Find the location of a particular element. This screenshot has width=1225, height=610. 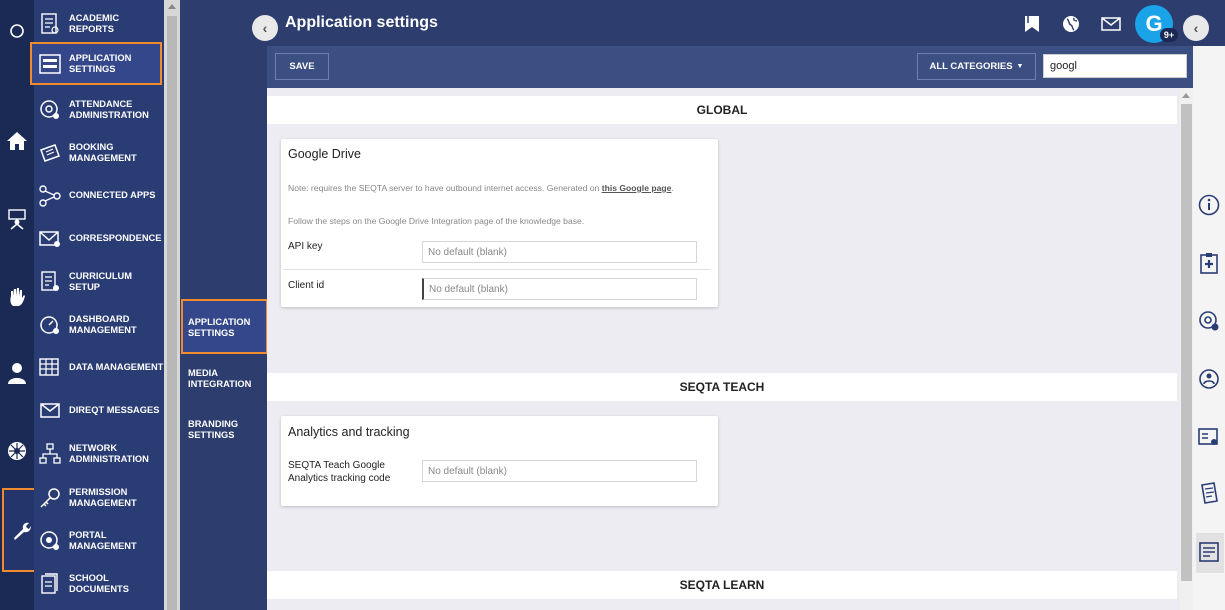

module-permission-management: PERMISSION MANAGEMENT is located at coordinates (99, 497).